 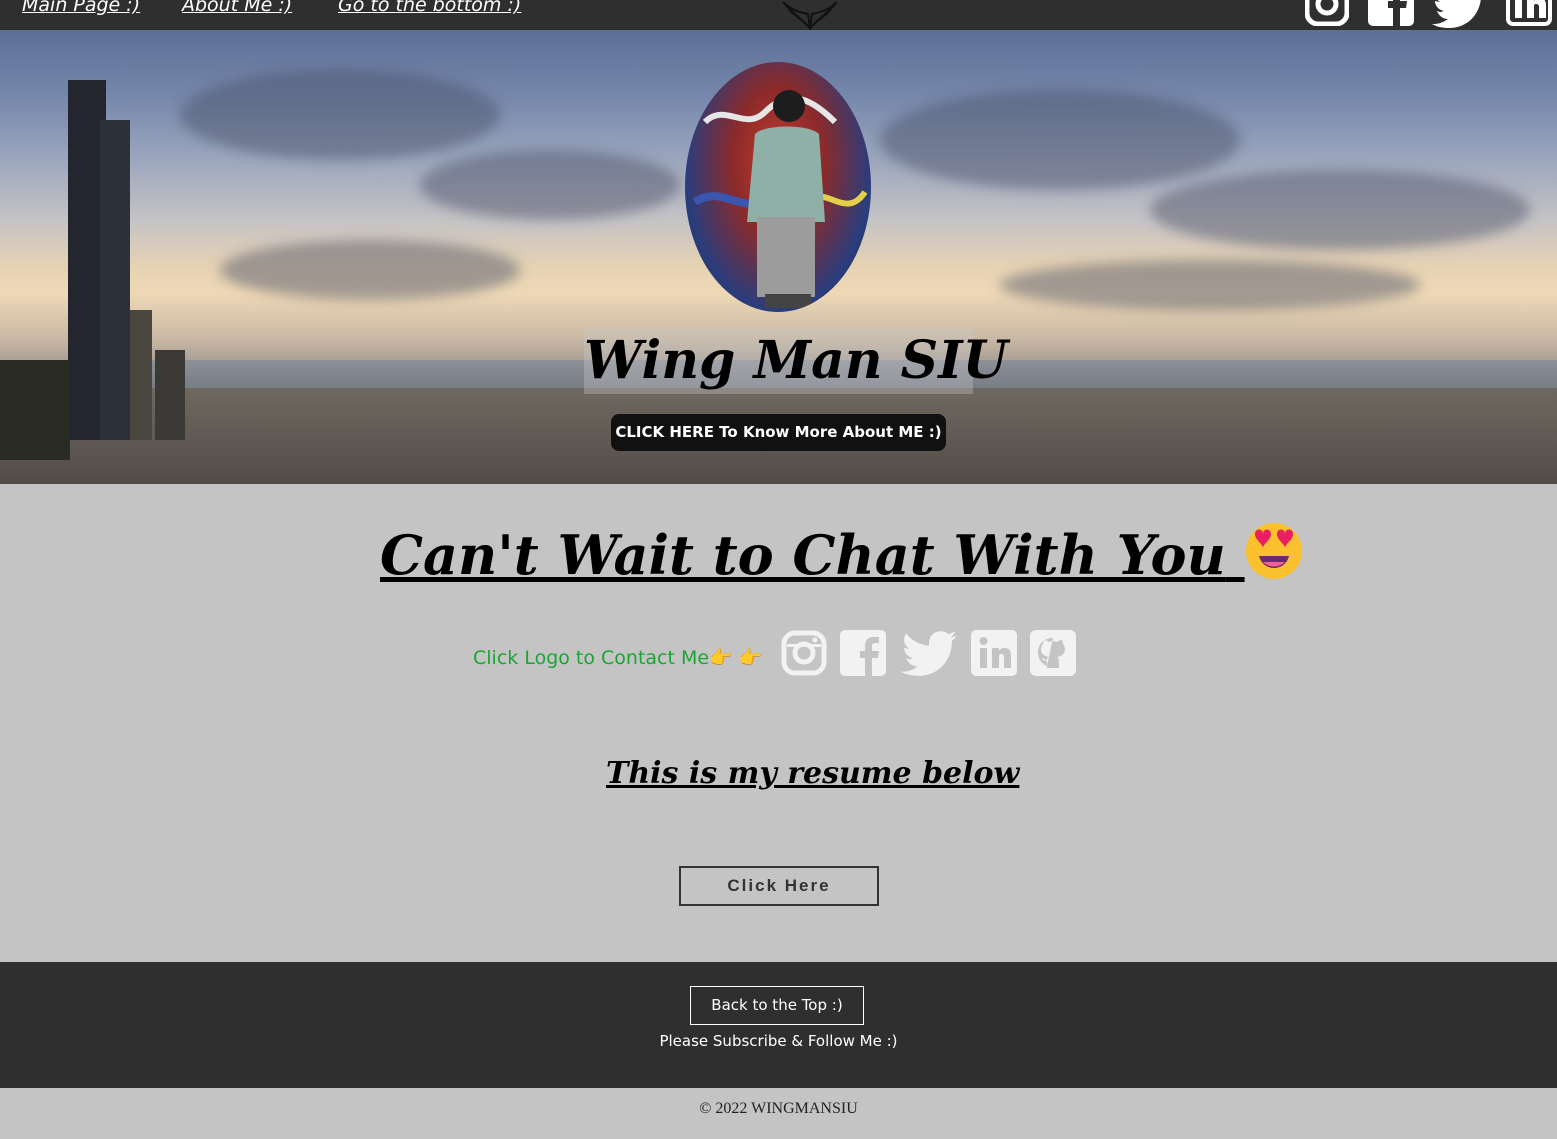 I want to click on nav-link-go-to-bottom: Go to the bottom :), so click(x=429, y=8).